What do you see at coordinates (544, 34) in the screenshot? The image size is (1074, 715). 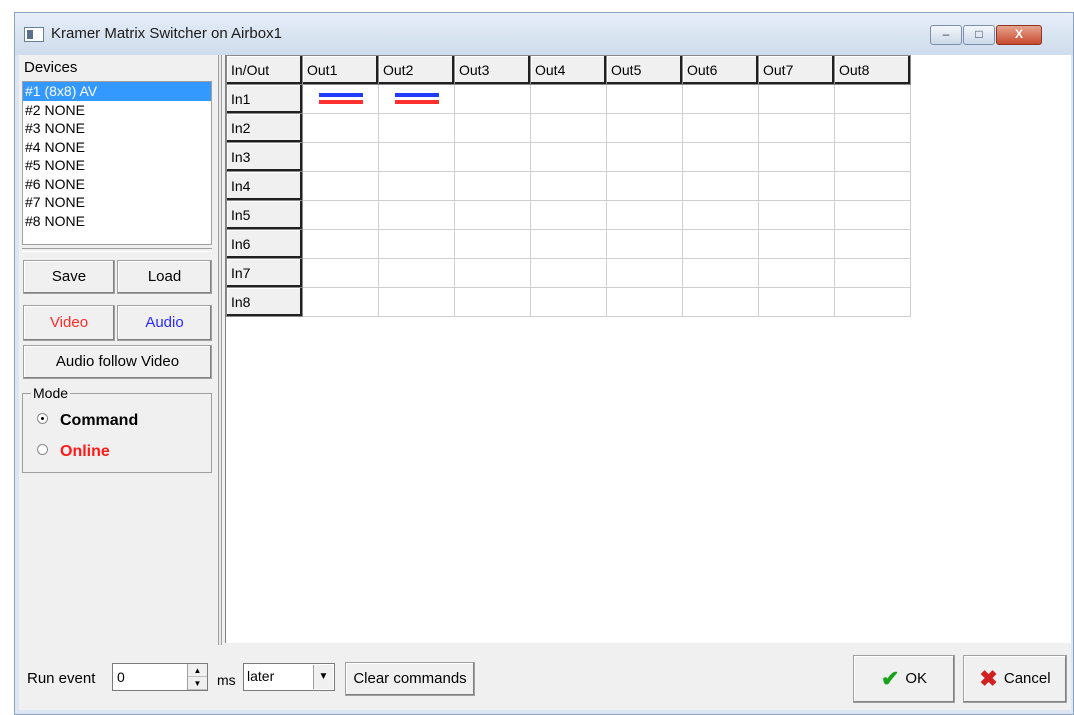 I see `title-bar: Kramer Matrix Switcher on Airbox1 – □ X` at bounding box center [544, 34].